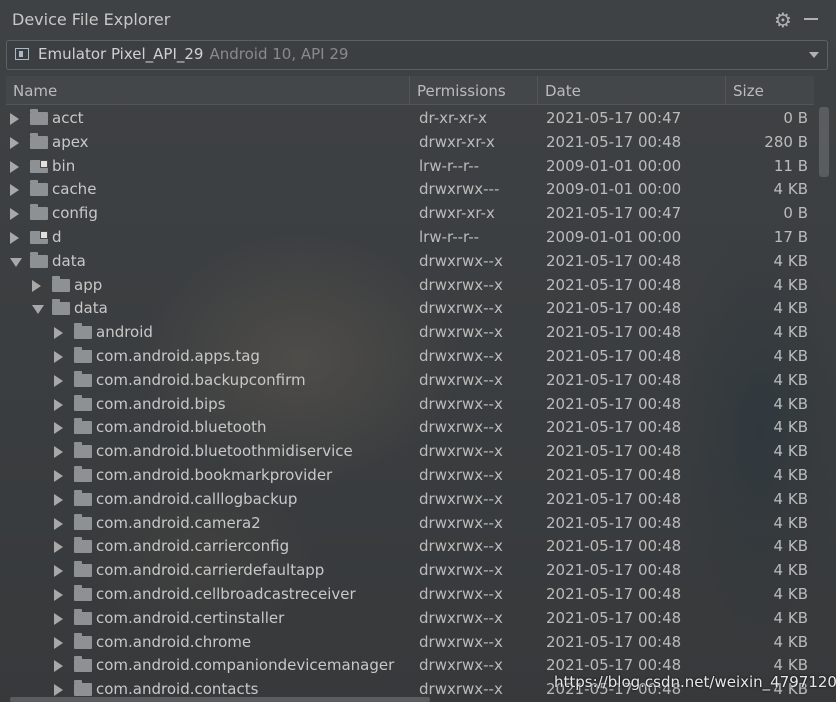  Describe the element at coordinates (70, 141) in the screenshot. I see `file-name: apex` at that location.